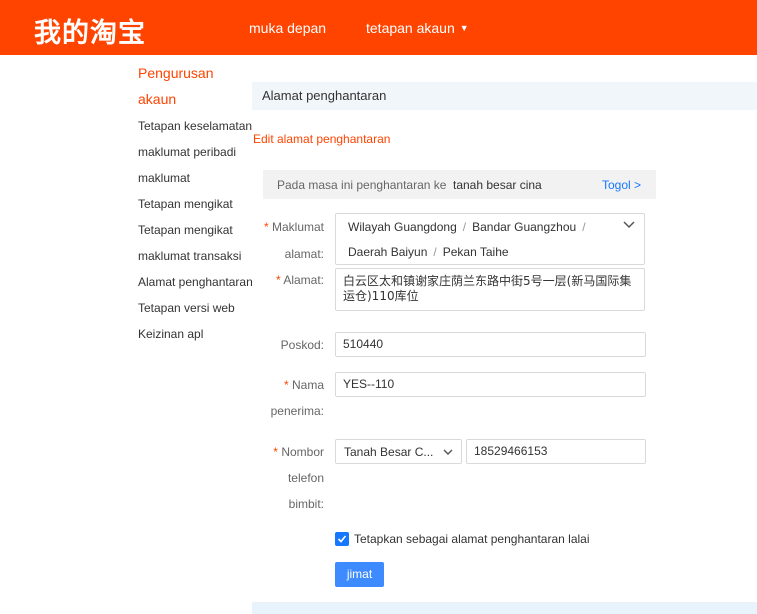  I want to click on sidebar-item-security-settings: Tetapan keselamatan, so click(195, 129).